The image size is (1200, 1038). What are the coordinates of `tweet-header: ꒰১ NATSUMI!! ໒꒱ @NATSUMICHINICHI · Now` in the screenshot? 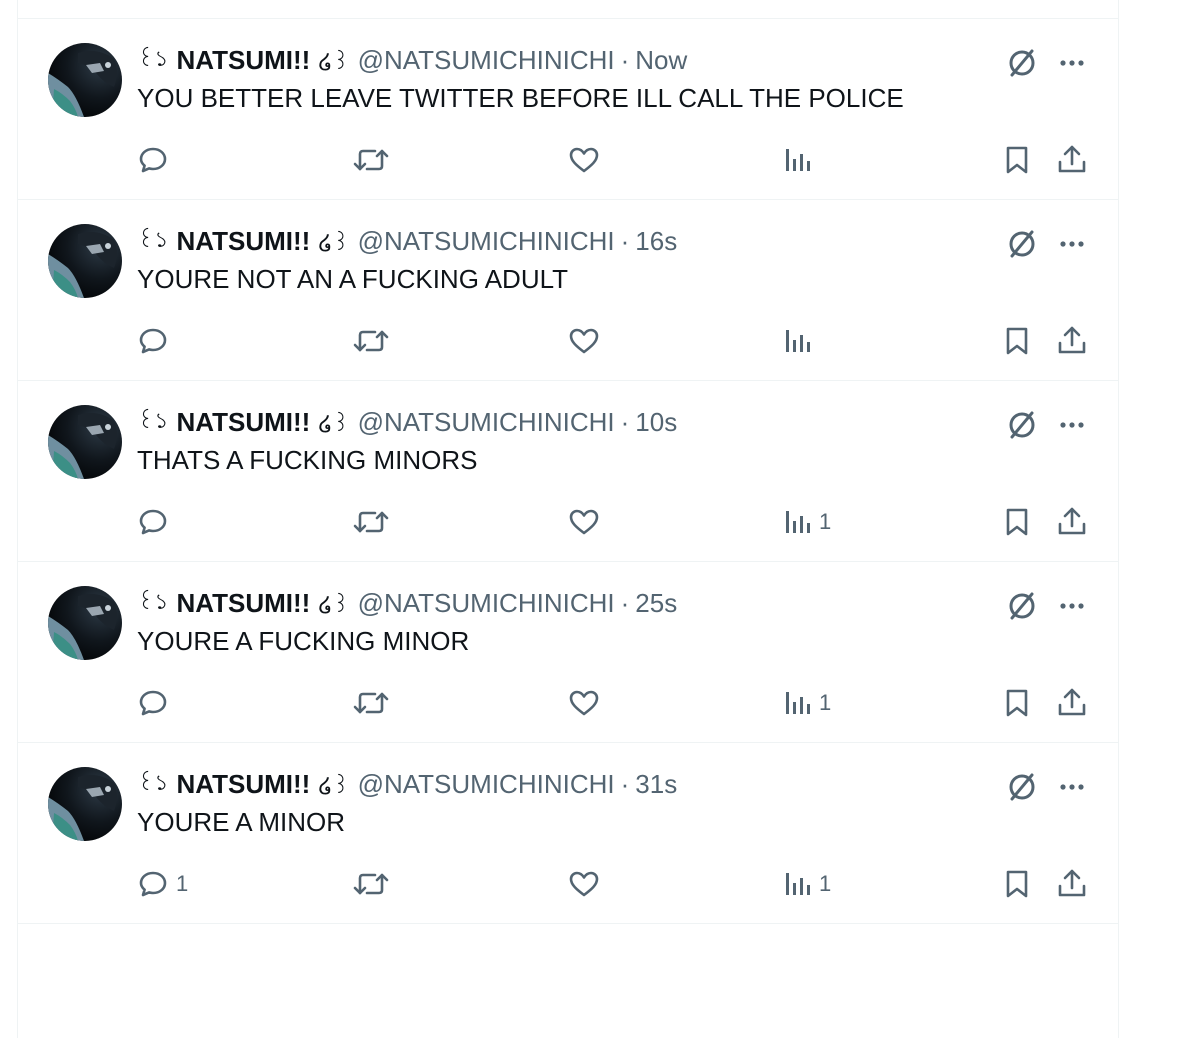 It's located at (412, 60).